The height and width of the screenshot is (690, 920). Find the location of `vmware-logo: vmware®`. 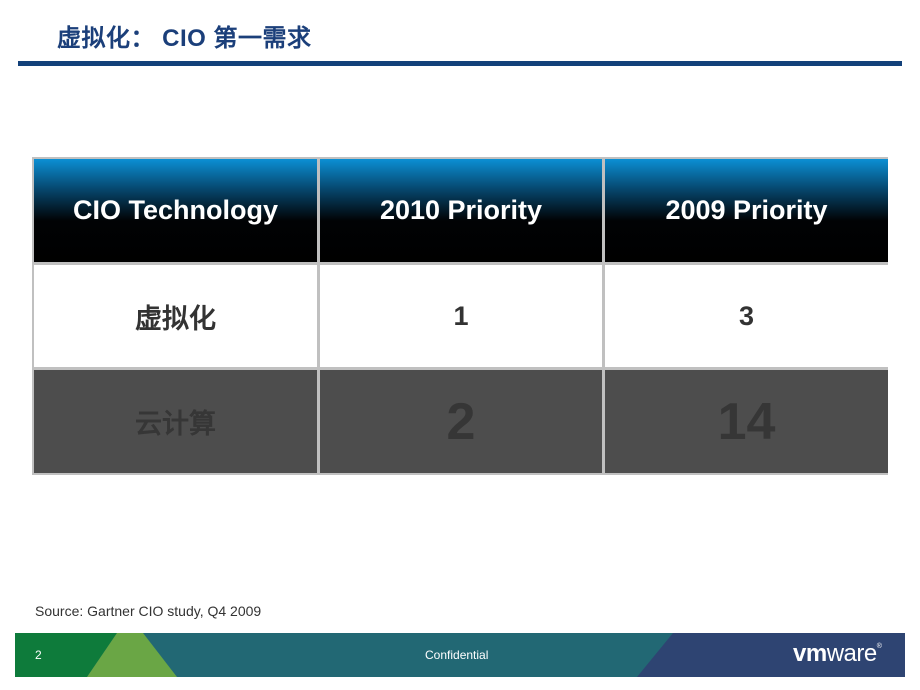

vmware-logo: vmware® is located at coordinates (837, 654).